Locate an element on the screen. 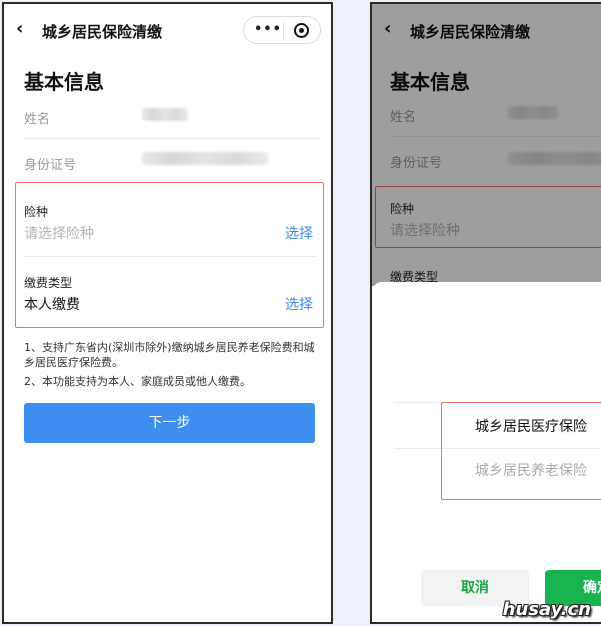  close-target-icon is located at coordinates (301, 30).